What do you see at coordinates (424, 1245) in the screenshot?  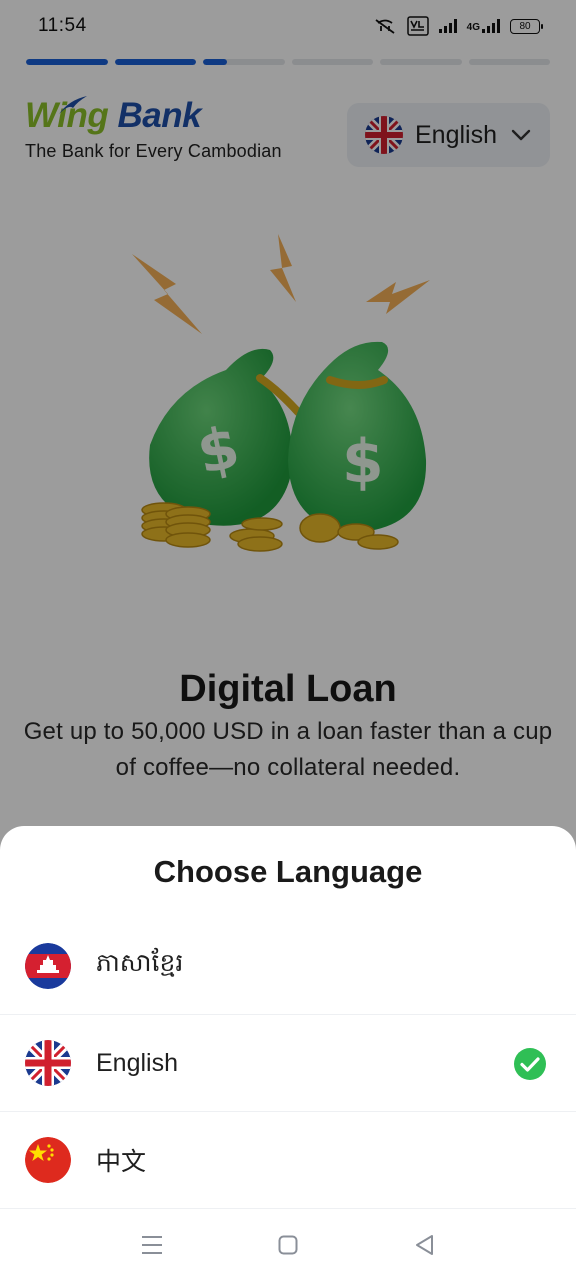 I see `back-icon` at bounding box center [424, 1245].